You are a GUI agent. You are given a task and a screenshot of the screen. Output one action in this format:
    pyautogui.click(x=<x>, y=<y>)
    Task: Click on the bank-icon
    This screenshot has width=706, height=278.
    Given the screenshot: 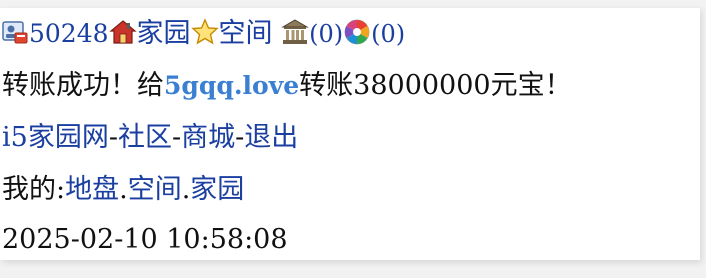 What is the action you would take?
    pyautogui.click(x=295, y=32)
    